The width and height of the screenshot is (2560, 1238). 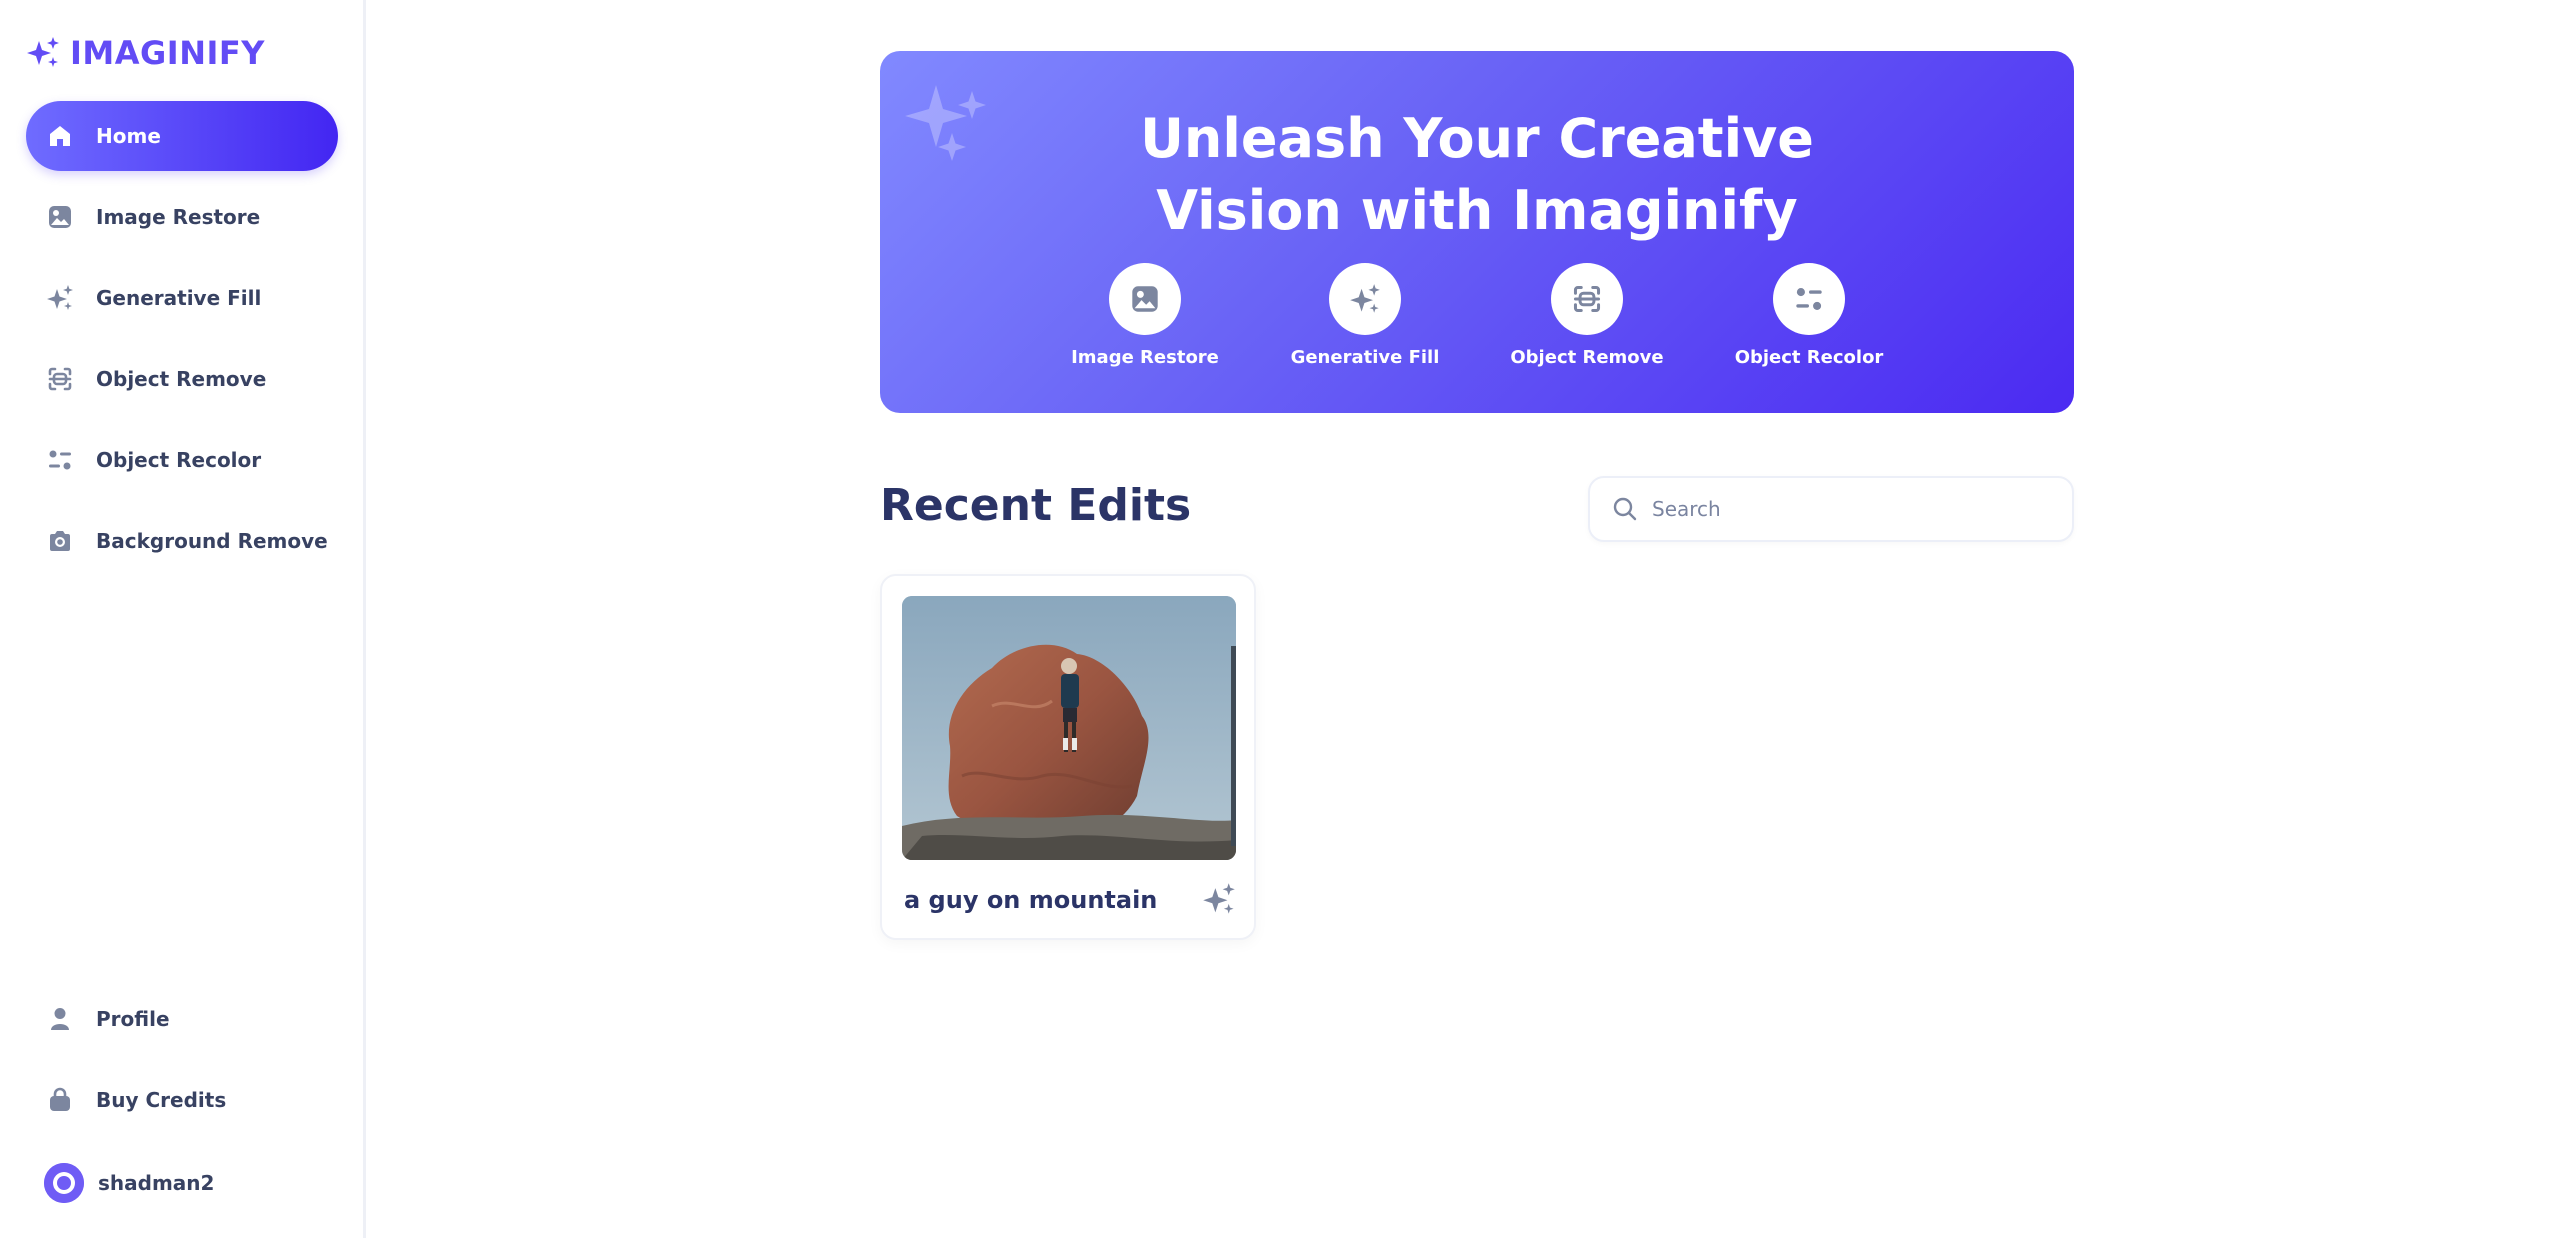 What do you see at coordinates (1477, 138) in the screenshot?
I see `hero-title-line-1: Unleash Your Creative` at bounding box center [1477, 138].